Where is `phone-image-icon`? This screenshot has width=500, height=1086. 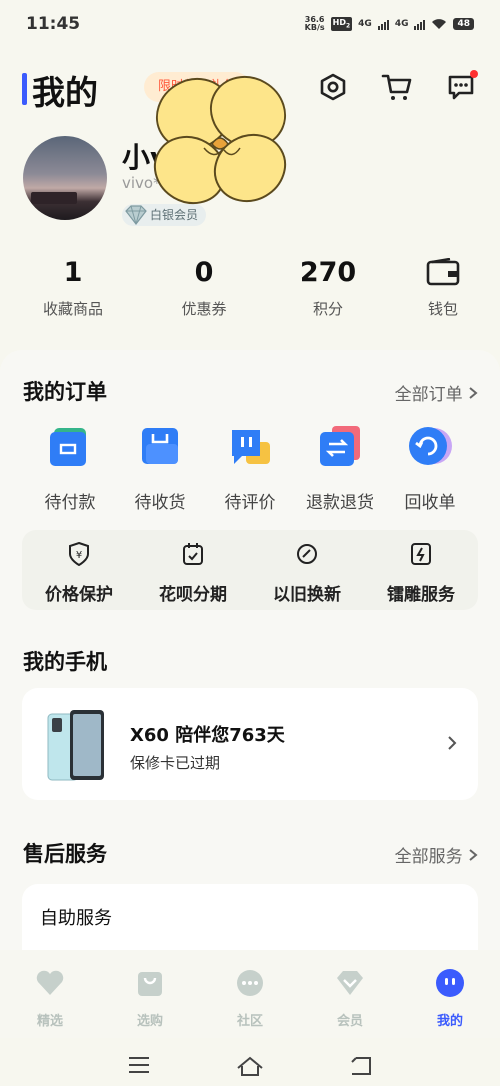
phone-image-icon is located at coordinates (75, 745).